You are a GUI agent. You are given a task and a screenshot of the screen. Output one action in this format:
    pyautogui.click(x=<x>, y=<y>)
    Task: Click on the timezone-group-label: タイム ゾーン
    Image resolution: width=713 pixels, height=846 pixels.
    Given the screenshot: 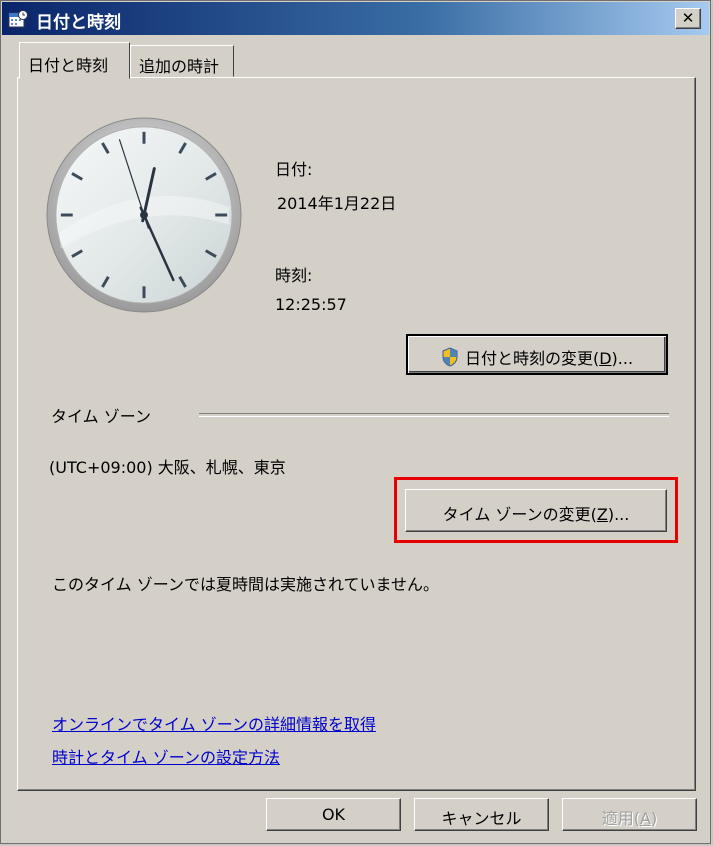 What is the action you would take?
    pyautogui.click(x=101, y=416)
    